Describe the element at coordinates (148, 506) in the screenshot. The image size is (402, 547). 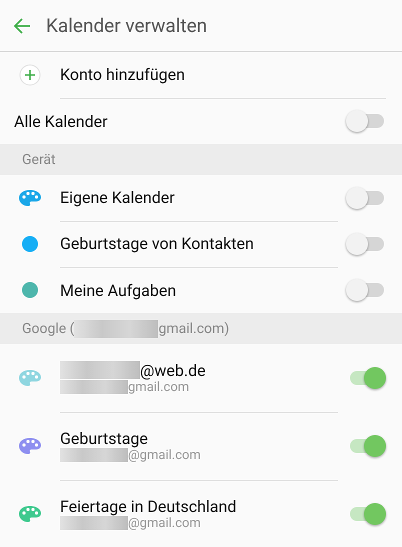
I see `calendar-name: Feiertage in Deutschland` at that location.